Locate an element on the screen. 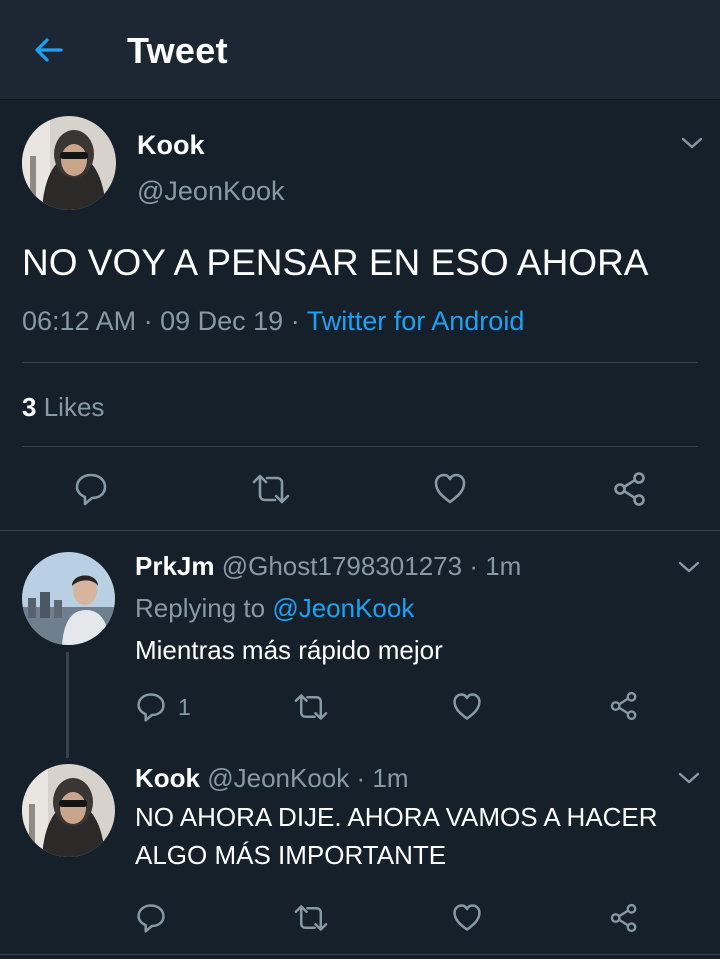  reply-header: Kook @JeonKook · 1m is located at coordinates (272, 778).